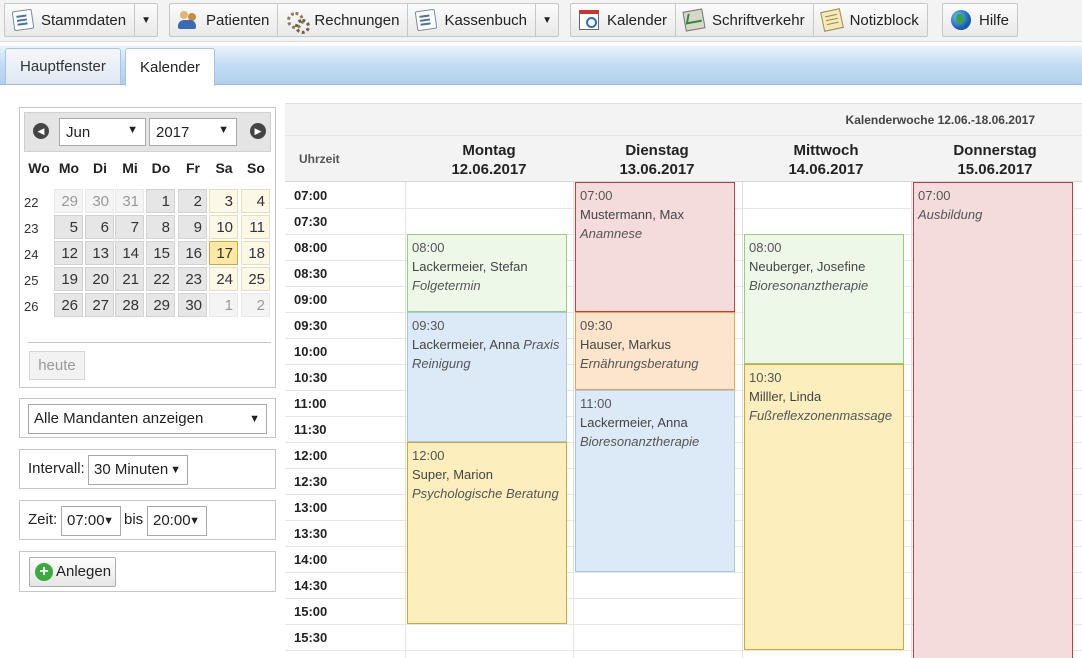  Describe the element at coordinates (487, 273) in the screenshot. I see `appointment: 08:00 Lackermeier, Stefan Folgetermin` at that location.